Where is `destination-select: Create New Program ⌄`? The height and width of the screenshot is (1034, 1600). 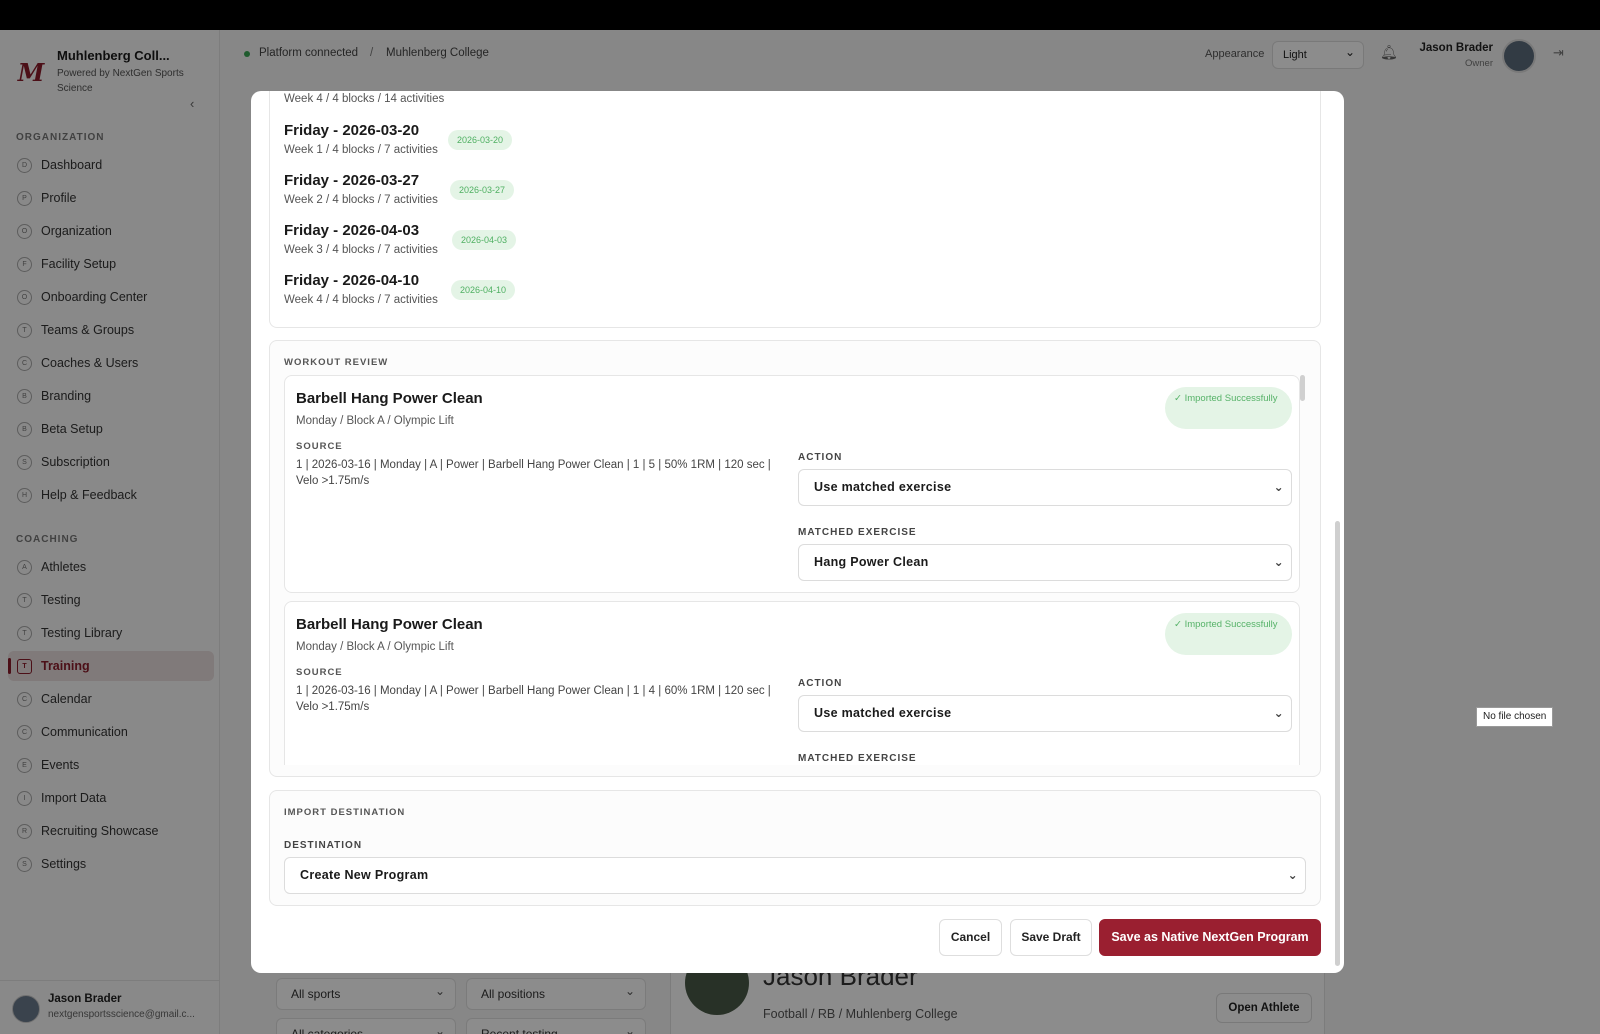 destination-select: Create New Program ⌄ is located at coordinates (795, 875).